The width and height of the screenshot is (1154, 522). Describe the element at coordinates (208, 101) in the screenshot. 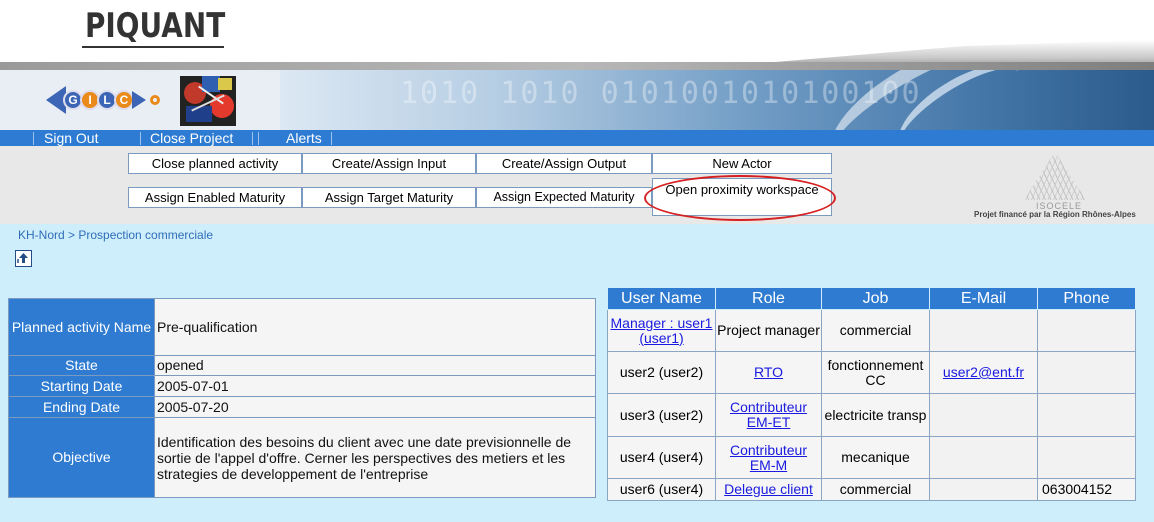

I see `artwork-image` at that location.